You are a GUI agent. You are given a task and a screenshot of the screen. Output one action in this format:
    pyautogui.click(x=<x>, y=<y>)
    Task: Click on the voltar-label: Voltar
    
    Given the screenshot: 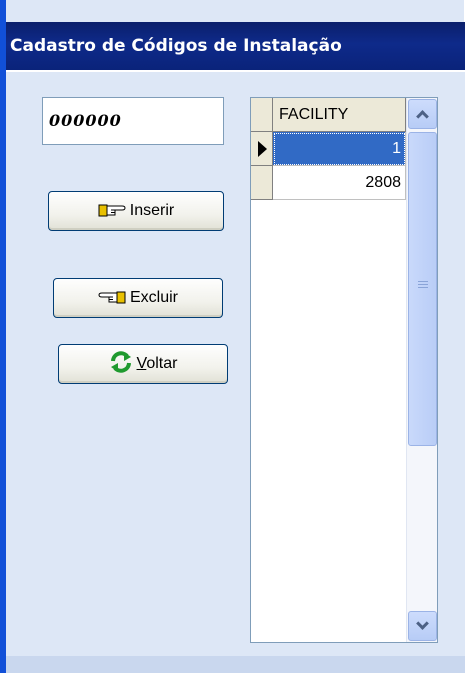 What is the action you would take?
    pyautogui.click(x=157, y=363)
    